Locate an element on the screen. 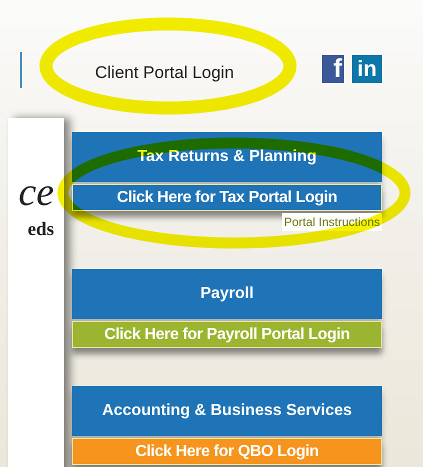 This screenshot has height=467, width=423. service-header: Payroll is located at coordinates (227, 294).